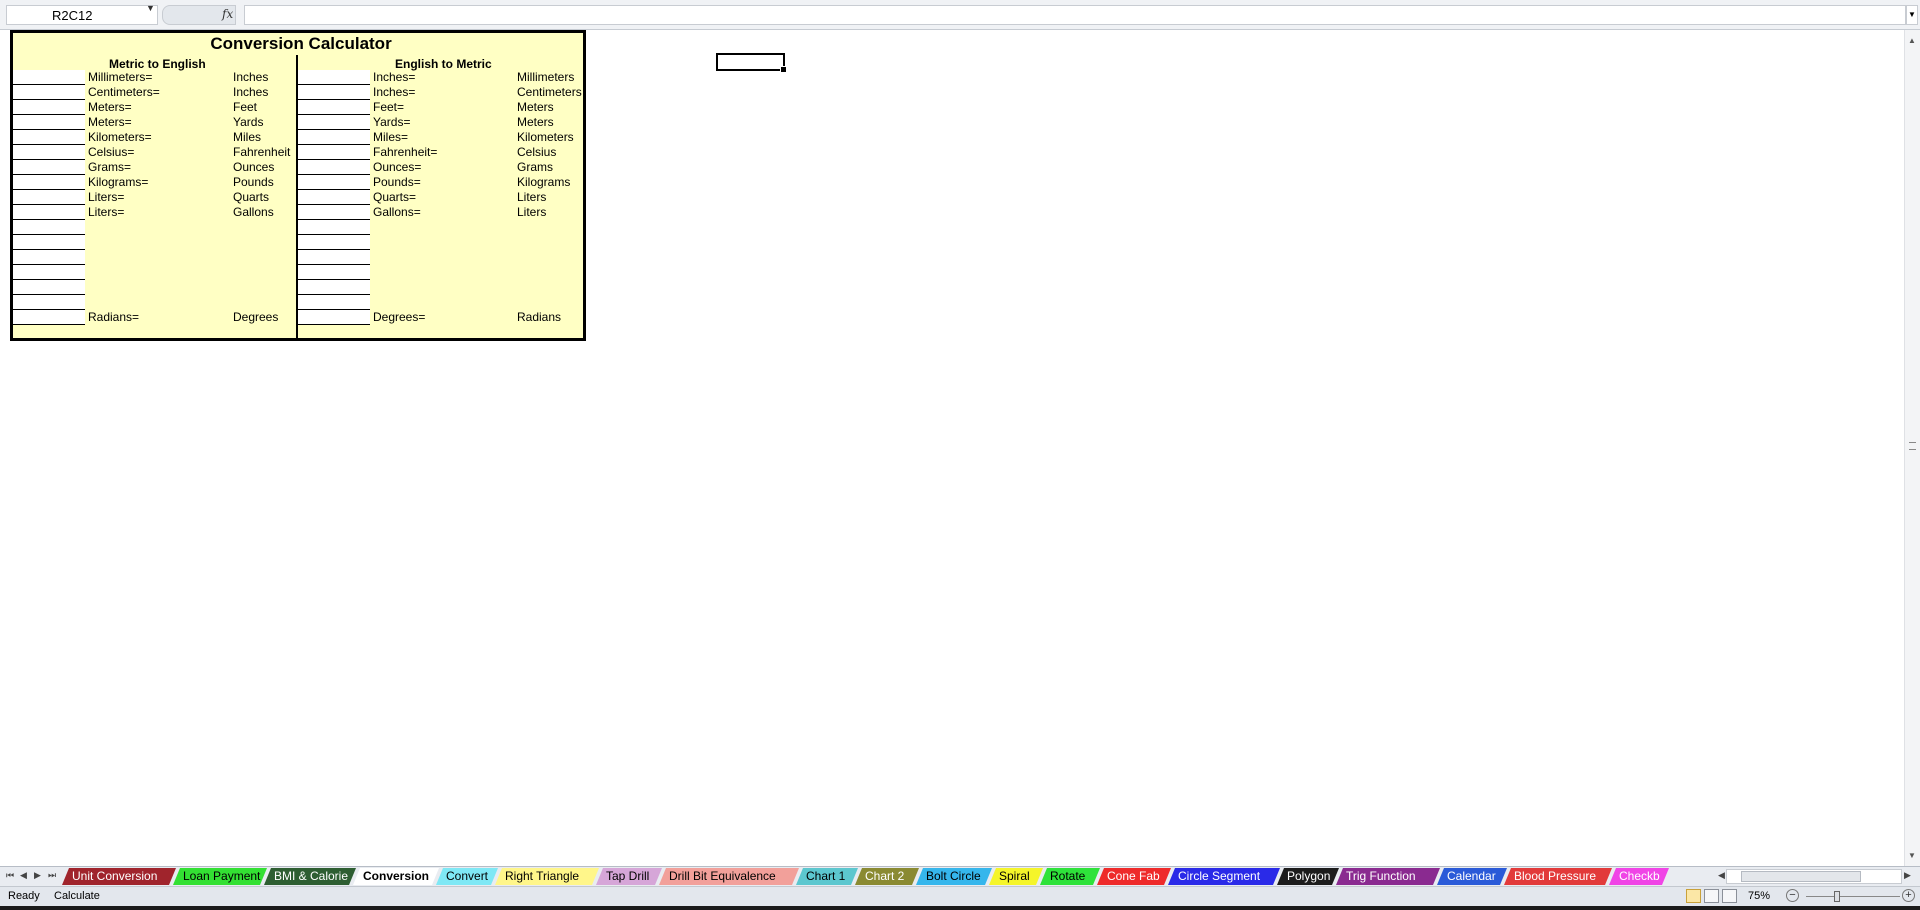 This screenshot has height=910, width=1920. Describe the element at coordinates (729, 876) in the screenshot. I see `sheet-tab: Drill Bit Equivalence` at that location.